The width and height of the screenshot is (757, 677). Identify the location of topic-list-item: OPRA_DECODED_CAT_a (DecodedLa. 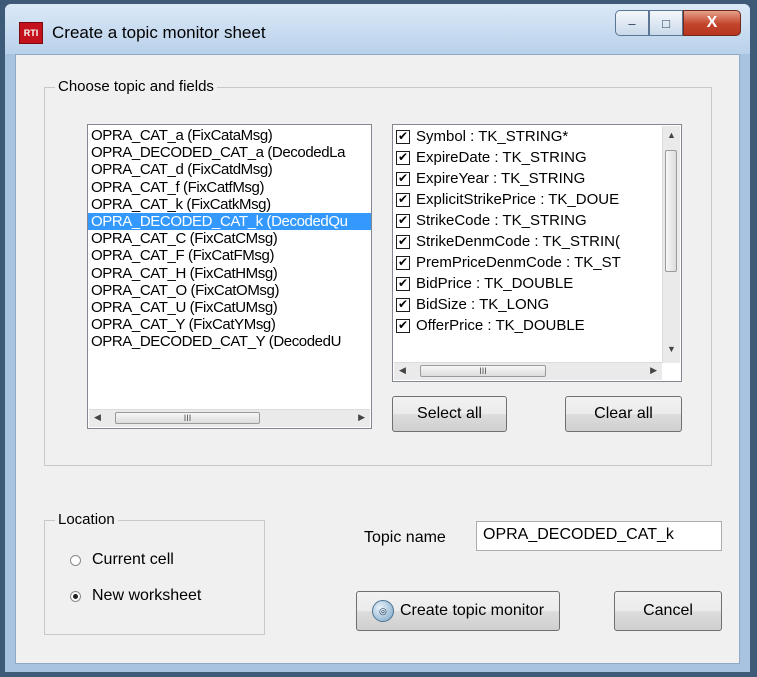
(229, 152).